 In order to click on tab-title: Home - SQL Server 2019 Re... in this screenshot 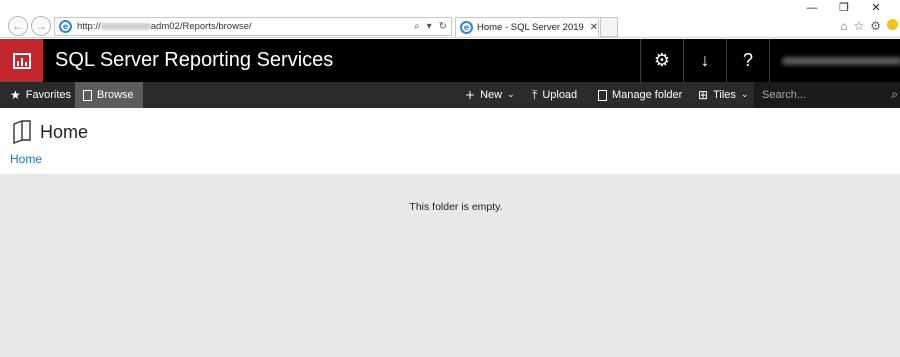, I will do `click(531, 27)`.